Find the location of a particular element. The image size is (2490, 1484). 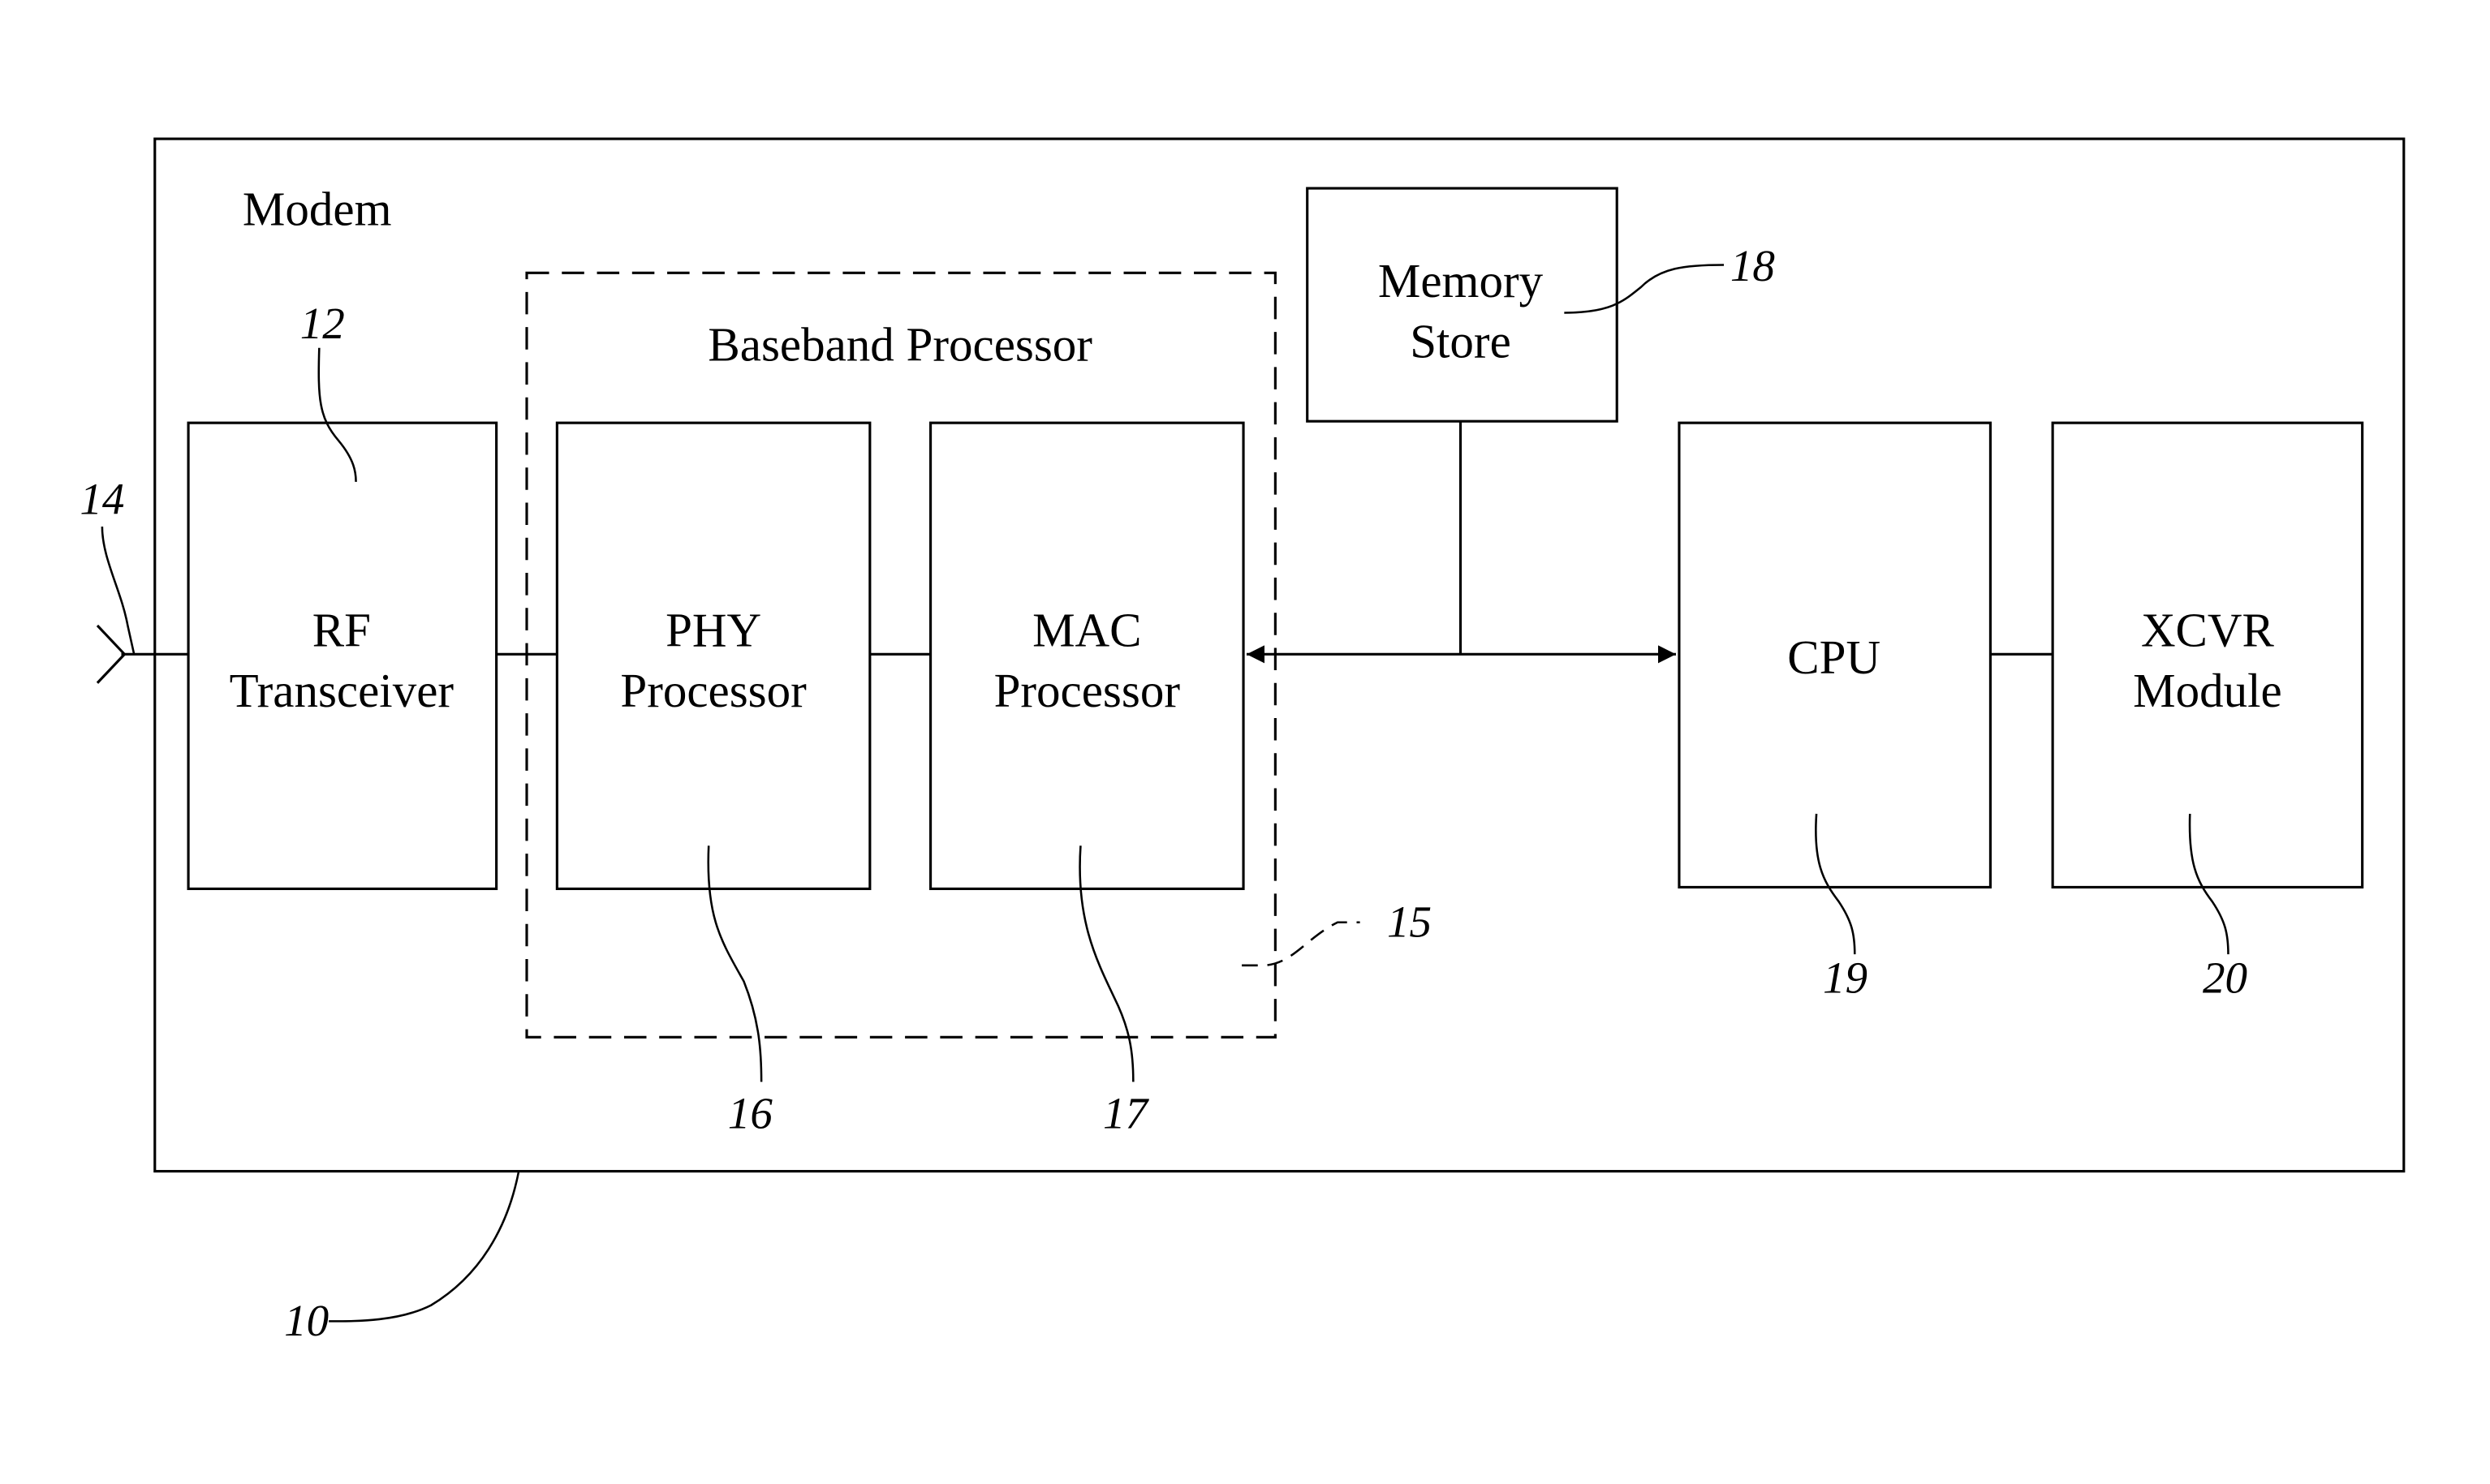

ref-17: 17 is located at coordinates (1126, 1113).